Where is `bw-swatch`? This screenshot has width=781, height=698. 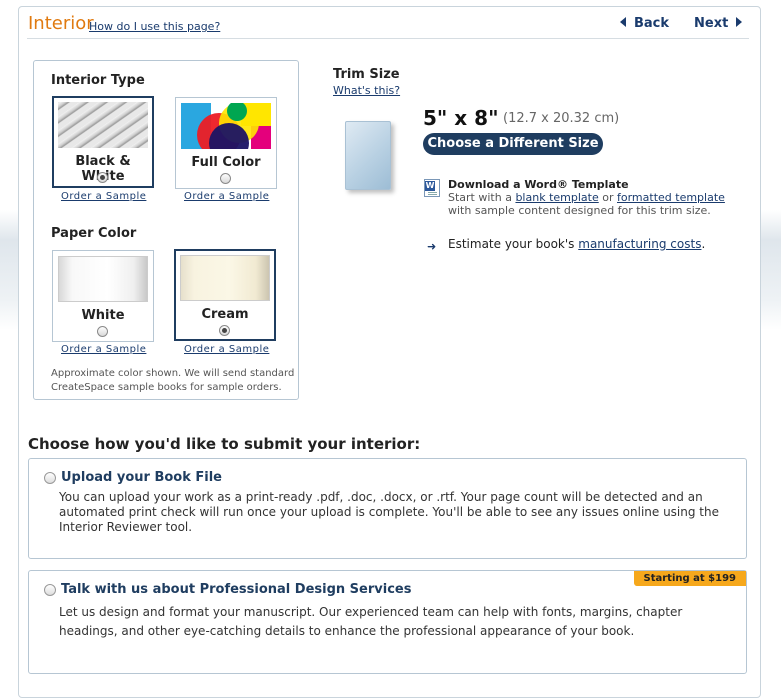
bw-swatch is located at coordinates (103, 125).